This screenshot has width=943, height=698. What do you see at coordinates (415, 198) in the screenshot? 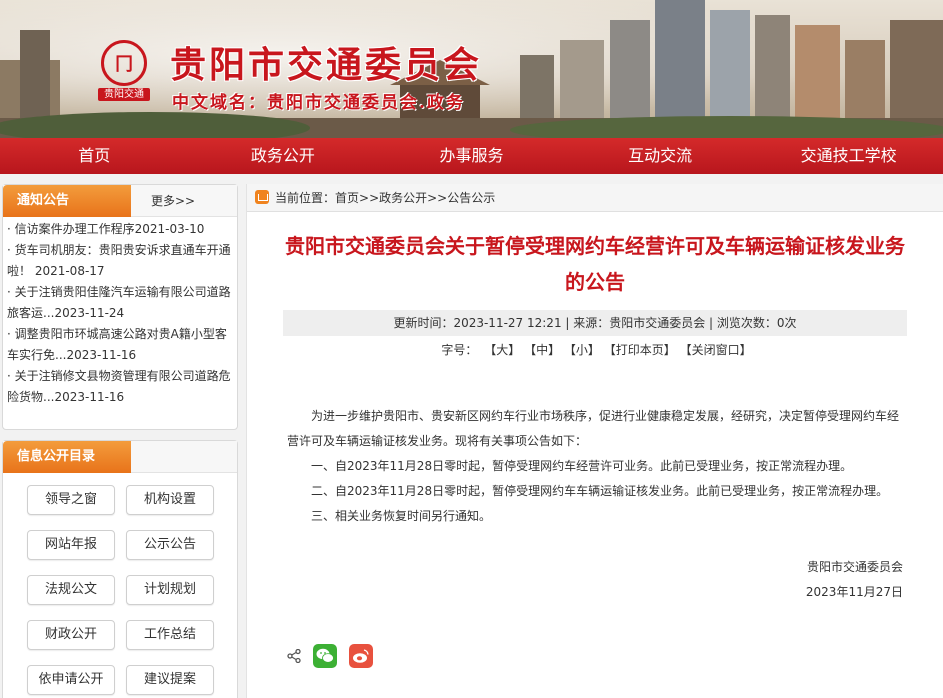
I see `breadcrumb-path: 首页>>政务公开>>公告公示` at bounding box center [415, 198].